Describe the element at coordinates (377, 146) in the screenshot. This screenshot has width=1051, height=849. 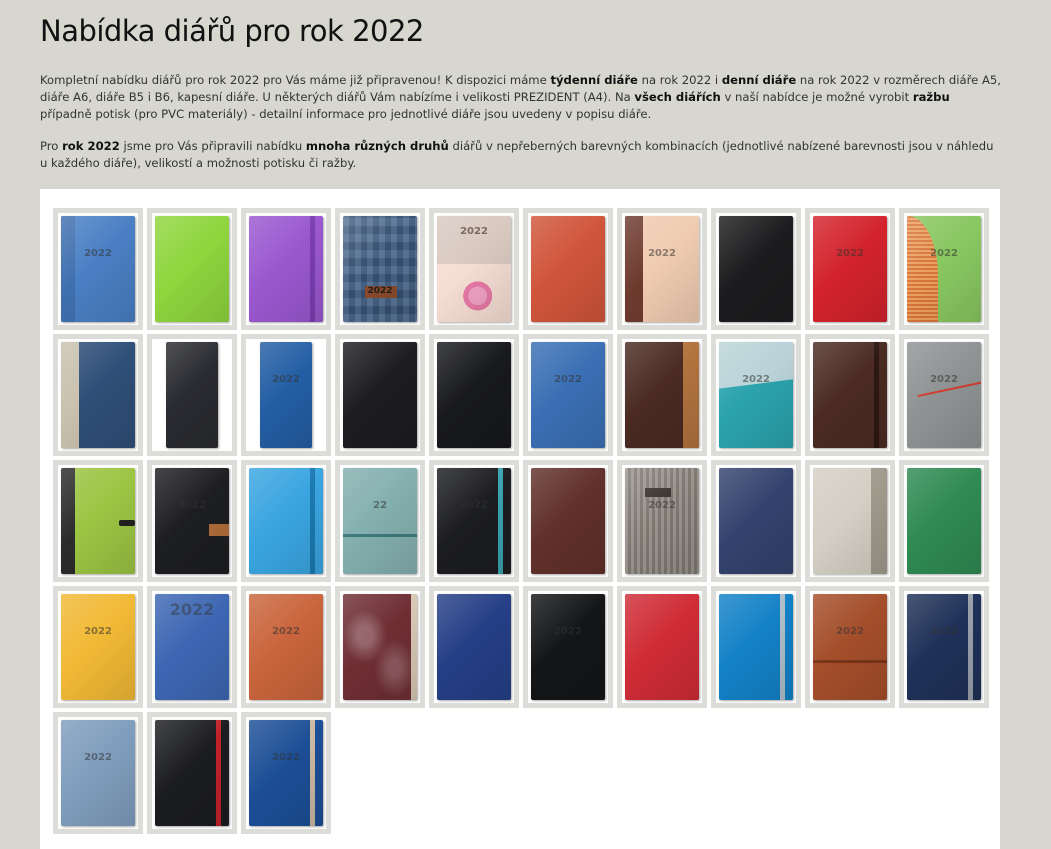
I see `intro-bold-text: mnoha různých druhů` at that location.